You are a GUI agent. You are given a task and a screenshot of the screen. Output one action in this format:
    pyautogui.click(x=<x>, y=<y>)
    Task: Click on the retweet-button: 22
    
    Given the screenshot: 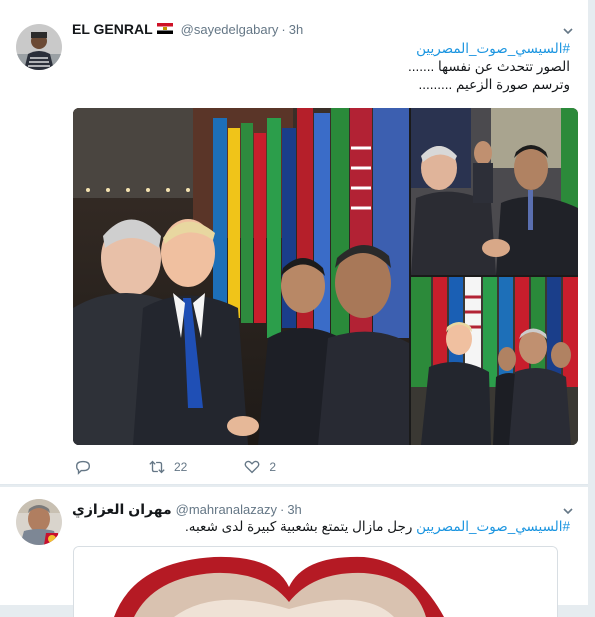 What is the action you would take?
    pyautogui.click(x=167, y=467)
    